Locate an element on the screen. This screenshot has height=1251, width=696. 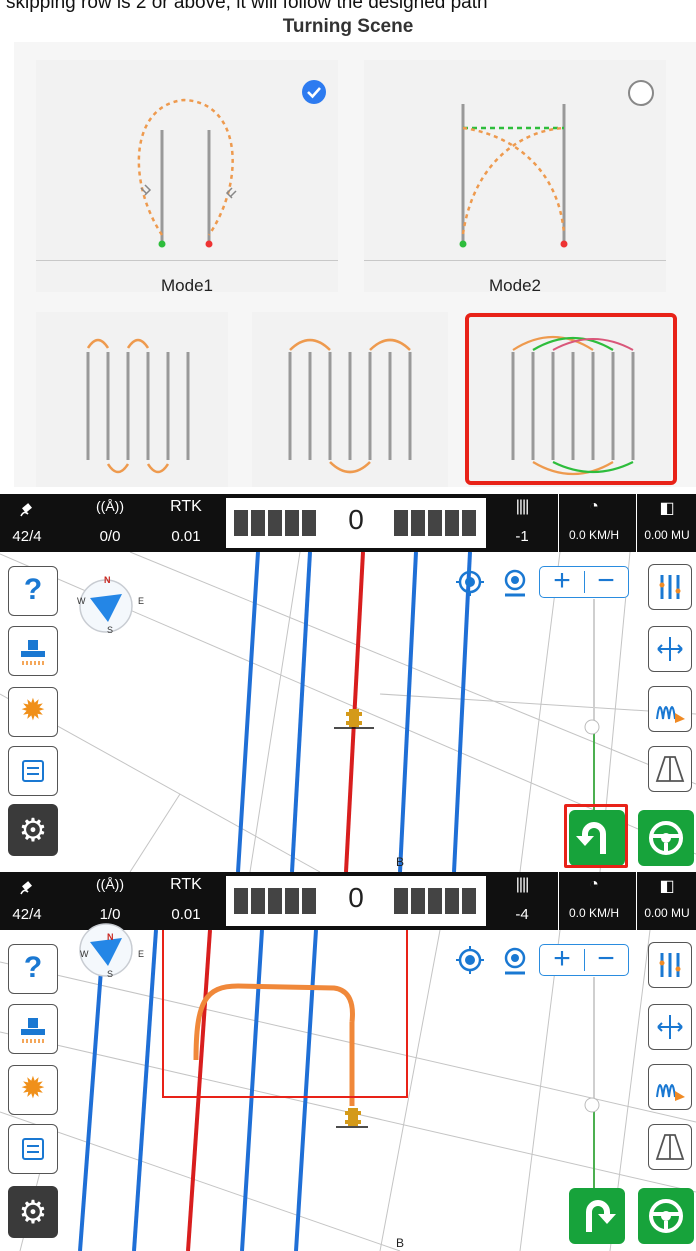
u-turn-highlight is located at coordinates (596, 836).